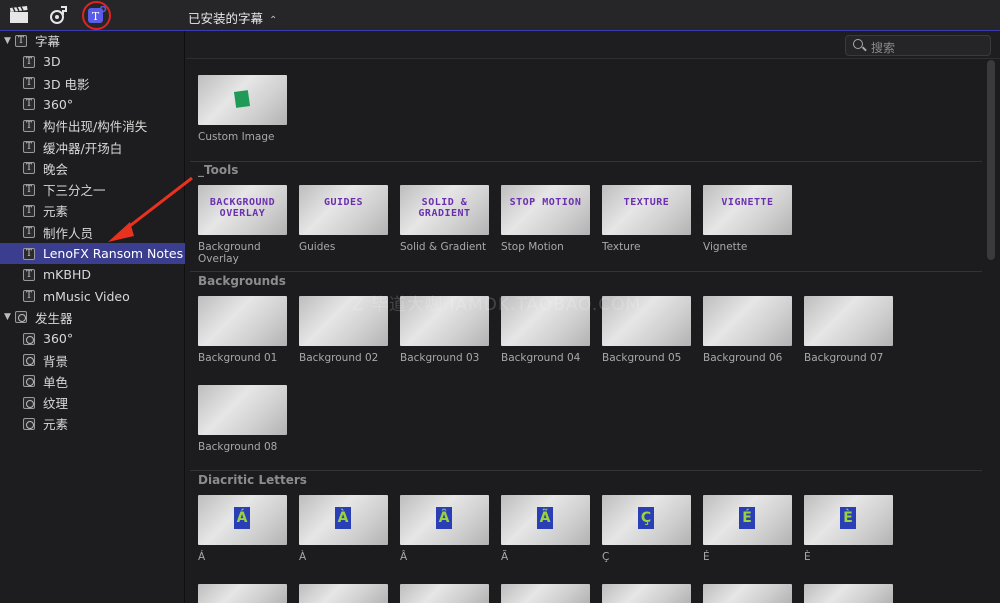 The image size is (1000, 603). I want to click on sidebar-item-label: 纹理, so click(56, 404).